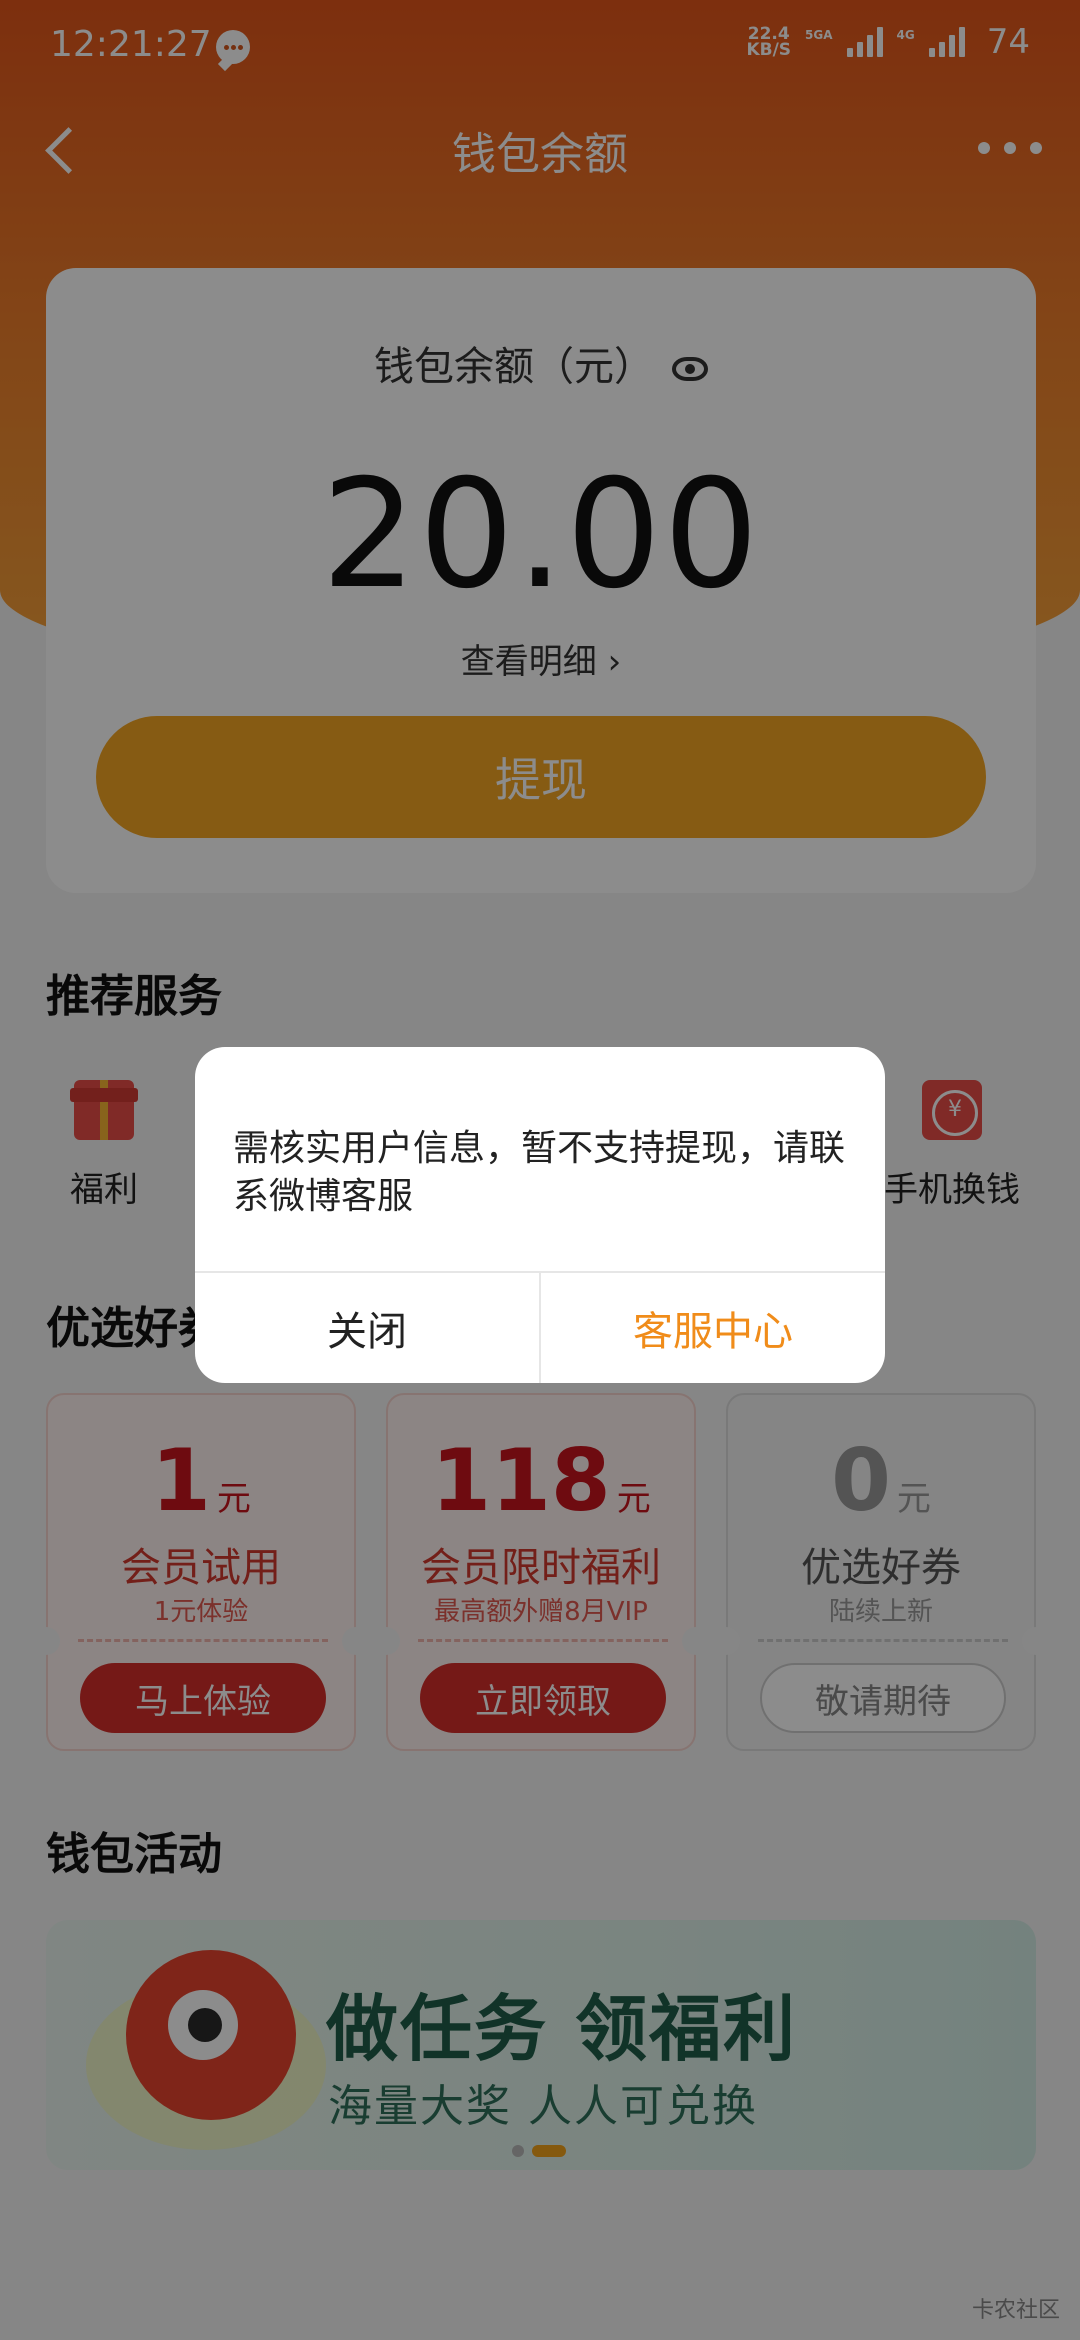  Describe the element at coordinates (713, 1328) in the screenshot. I see `customer-service-button: 客服中心` at that location.